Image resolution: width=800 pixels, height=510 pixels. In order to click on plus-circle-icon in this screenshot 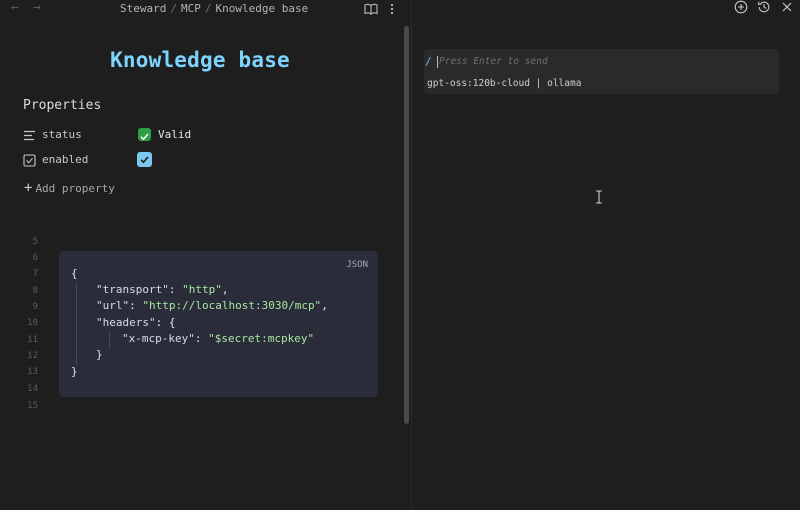, I will do `click(741, 7)`.